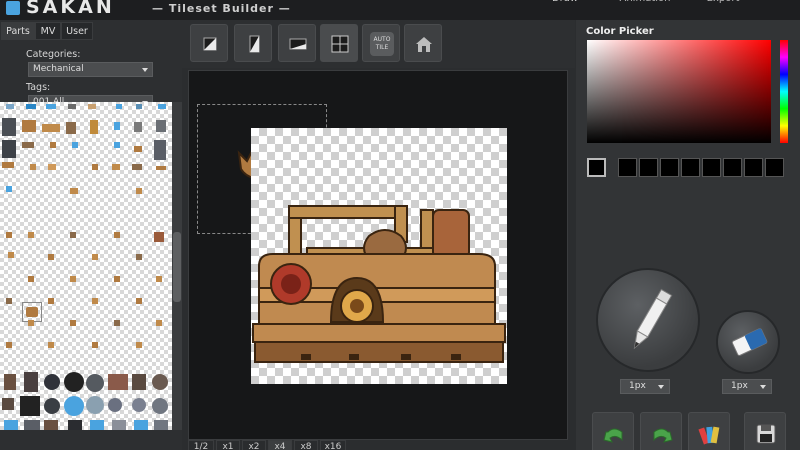  Describe the element at coordinates (613, 431) in the screenshot. I see `undo-button` at that location.